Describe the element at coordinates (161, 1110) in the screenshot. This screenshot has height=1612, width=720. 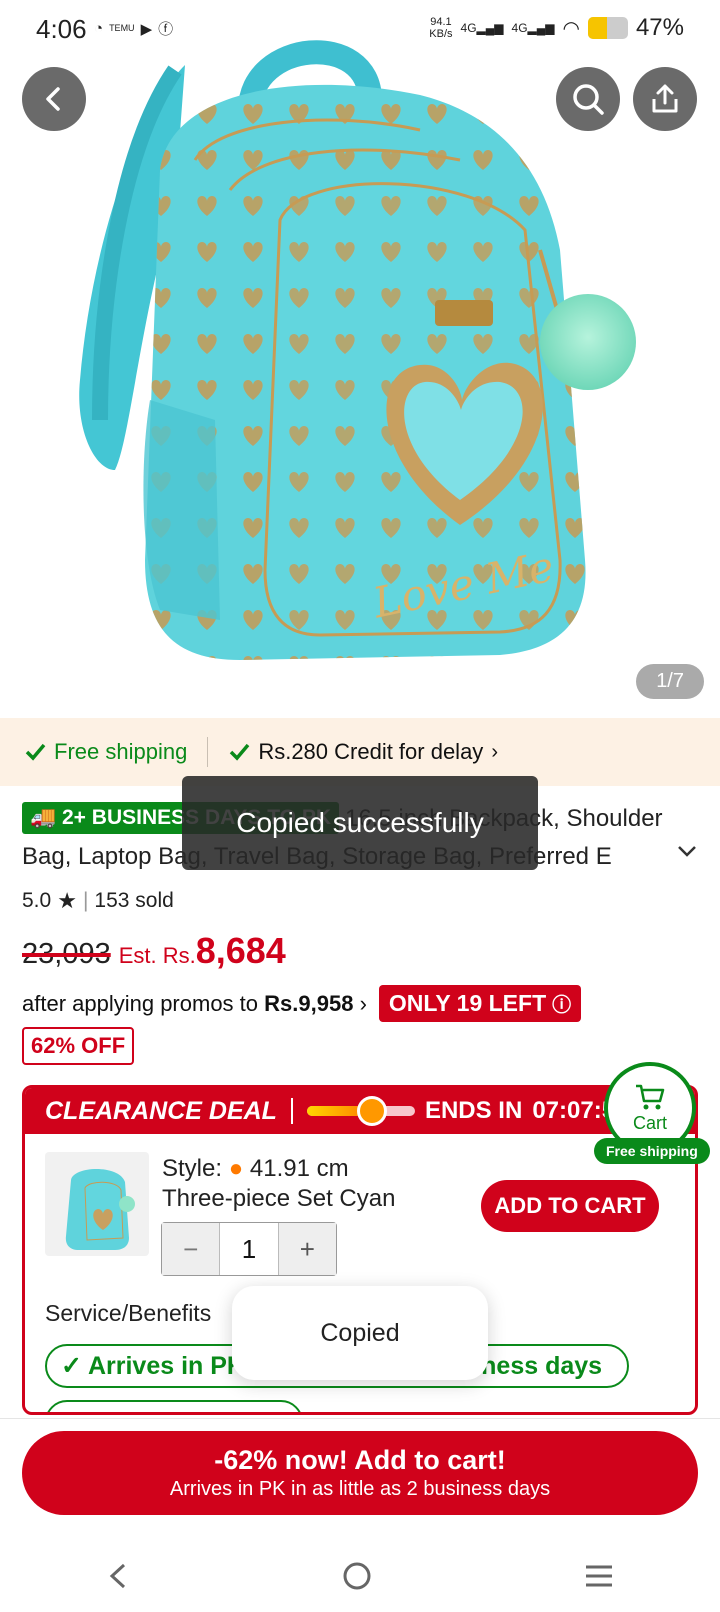
I see `clearance-label: CLEARANCE DEAL` at that location.